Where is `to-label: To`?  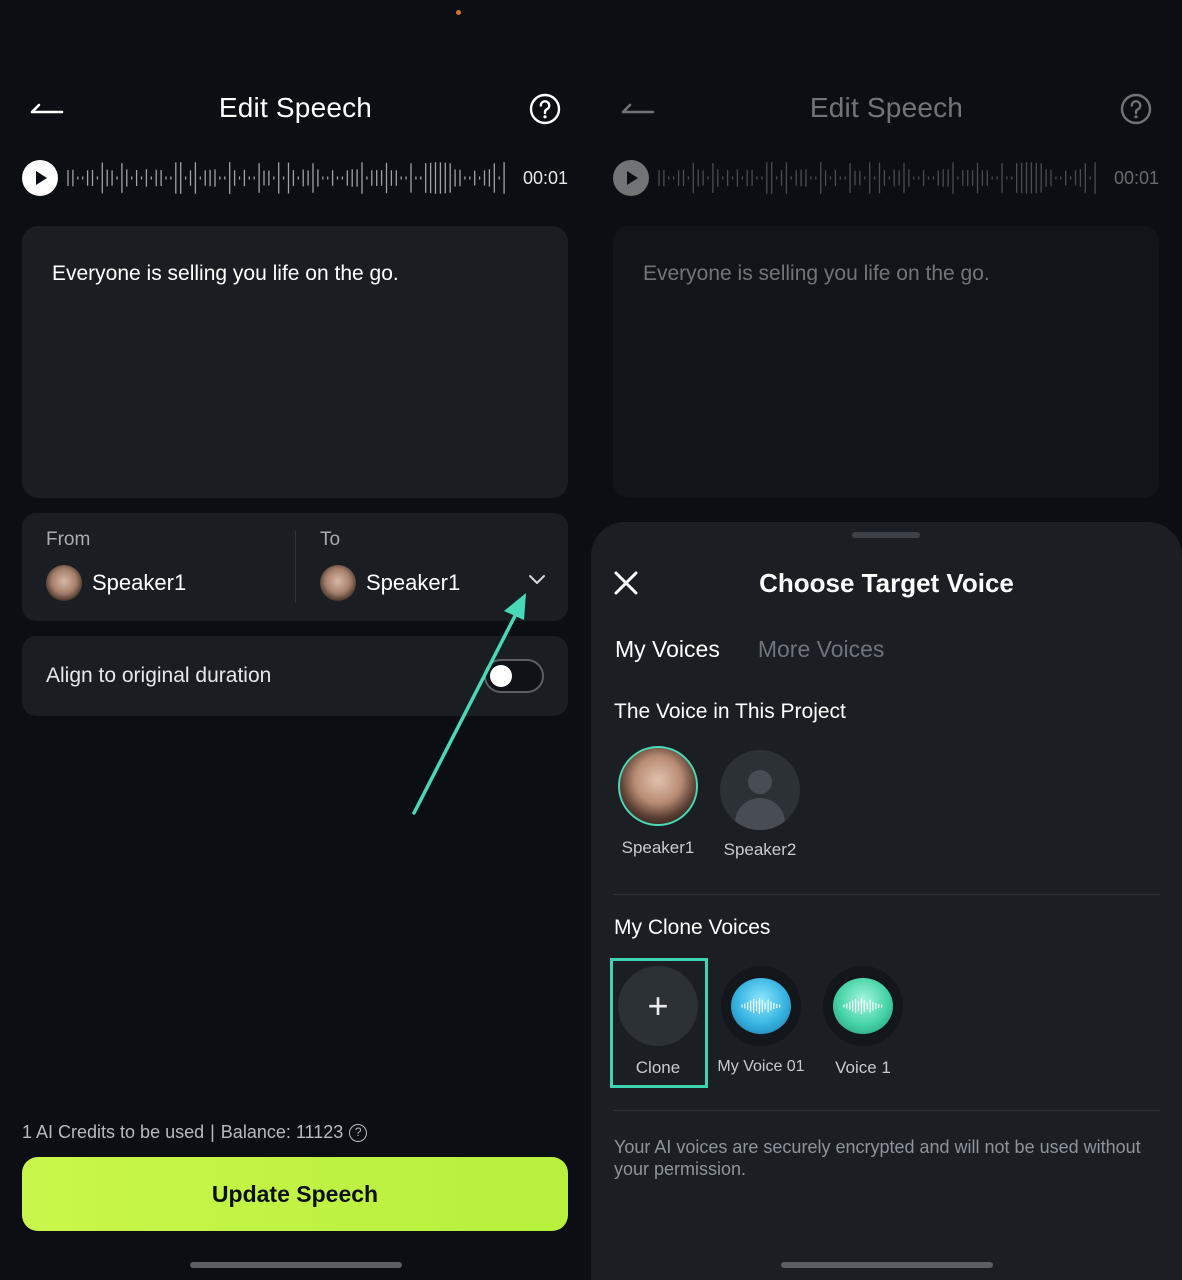
to-label: To is located at coordinates (330, 539).